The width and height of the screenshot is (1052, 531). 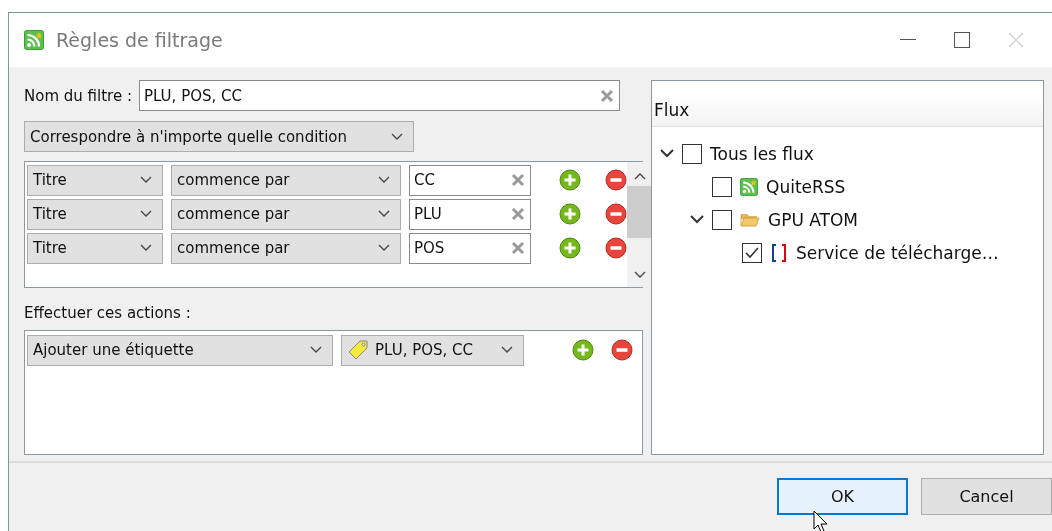 I want to click on filter-name-field: PLU, POS, CC, so click(x=379, y=95).